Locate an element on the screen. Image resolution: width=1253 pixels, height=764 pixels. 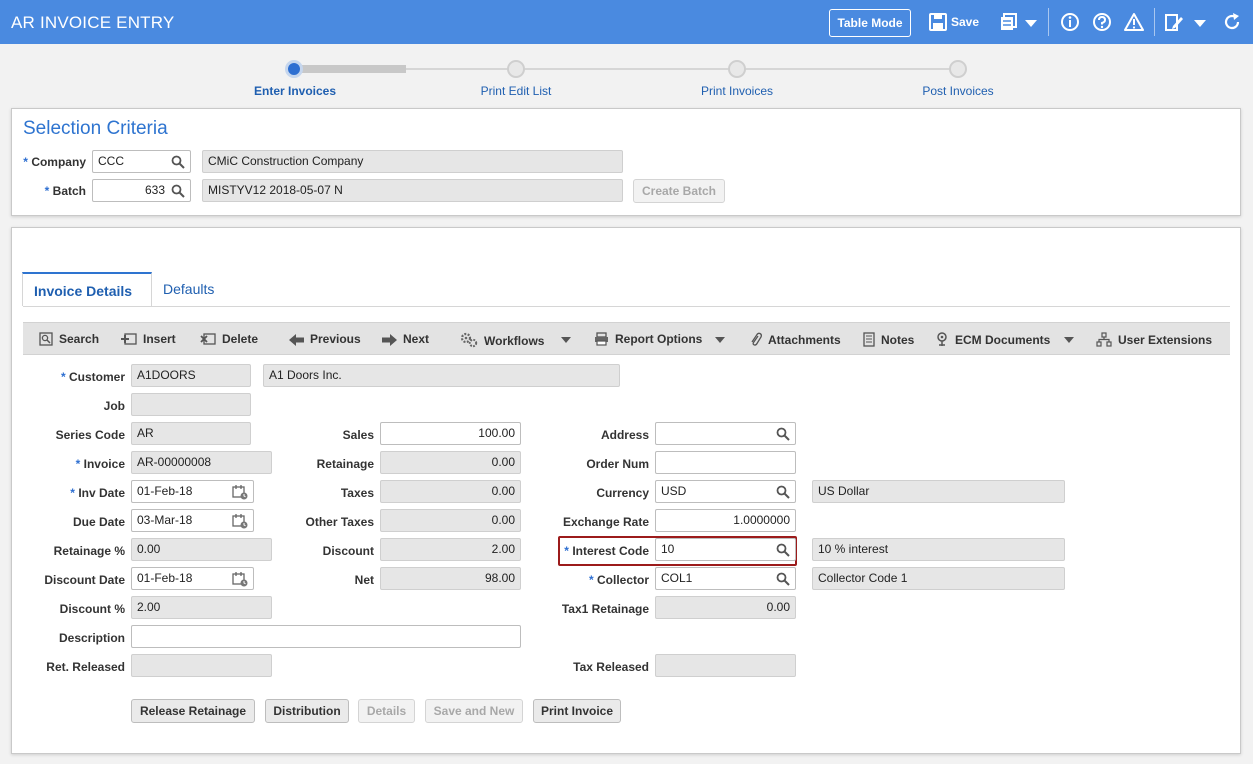
selection-criteria-title: Selection Criteria is located at coordinates (95, 128).